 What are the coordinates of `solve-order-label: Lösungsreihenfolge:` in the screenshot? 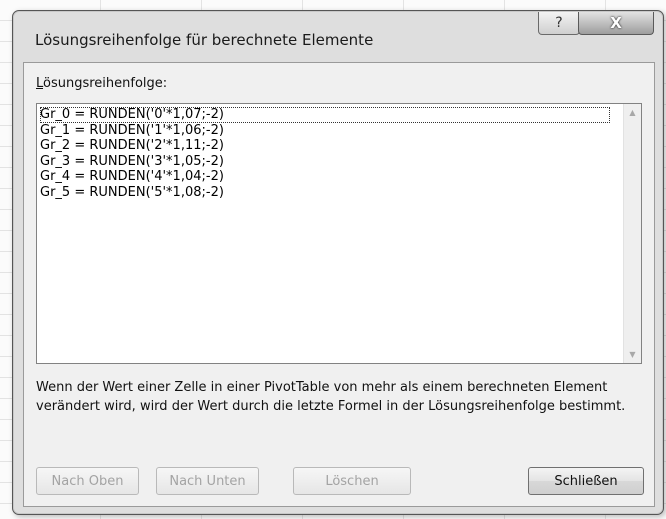 It's located at (101, 83).